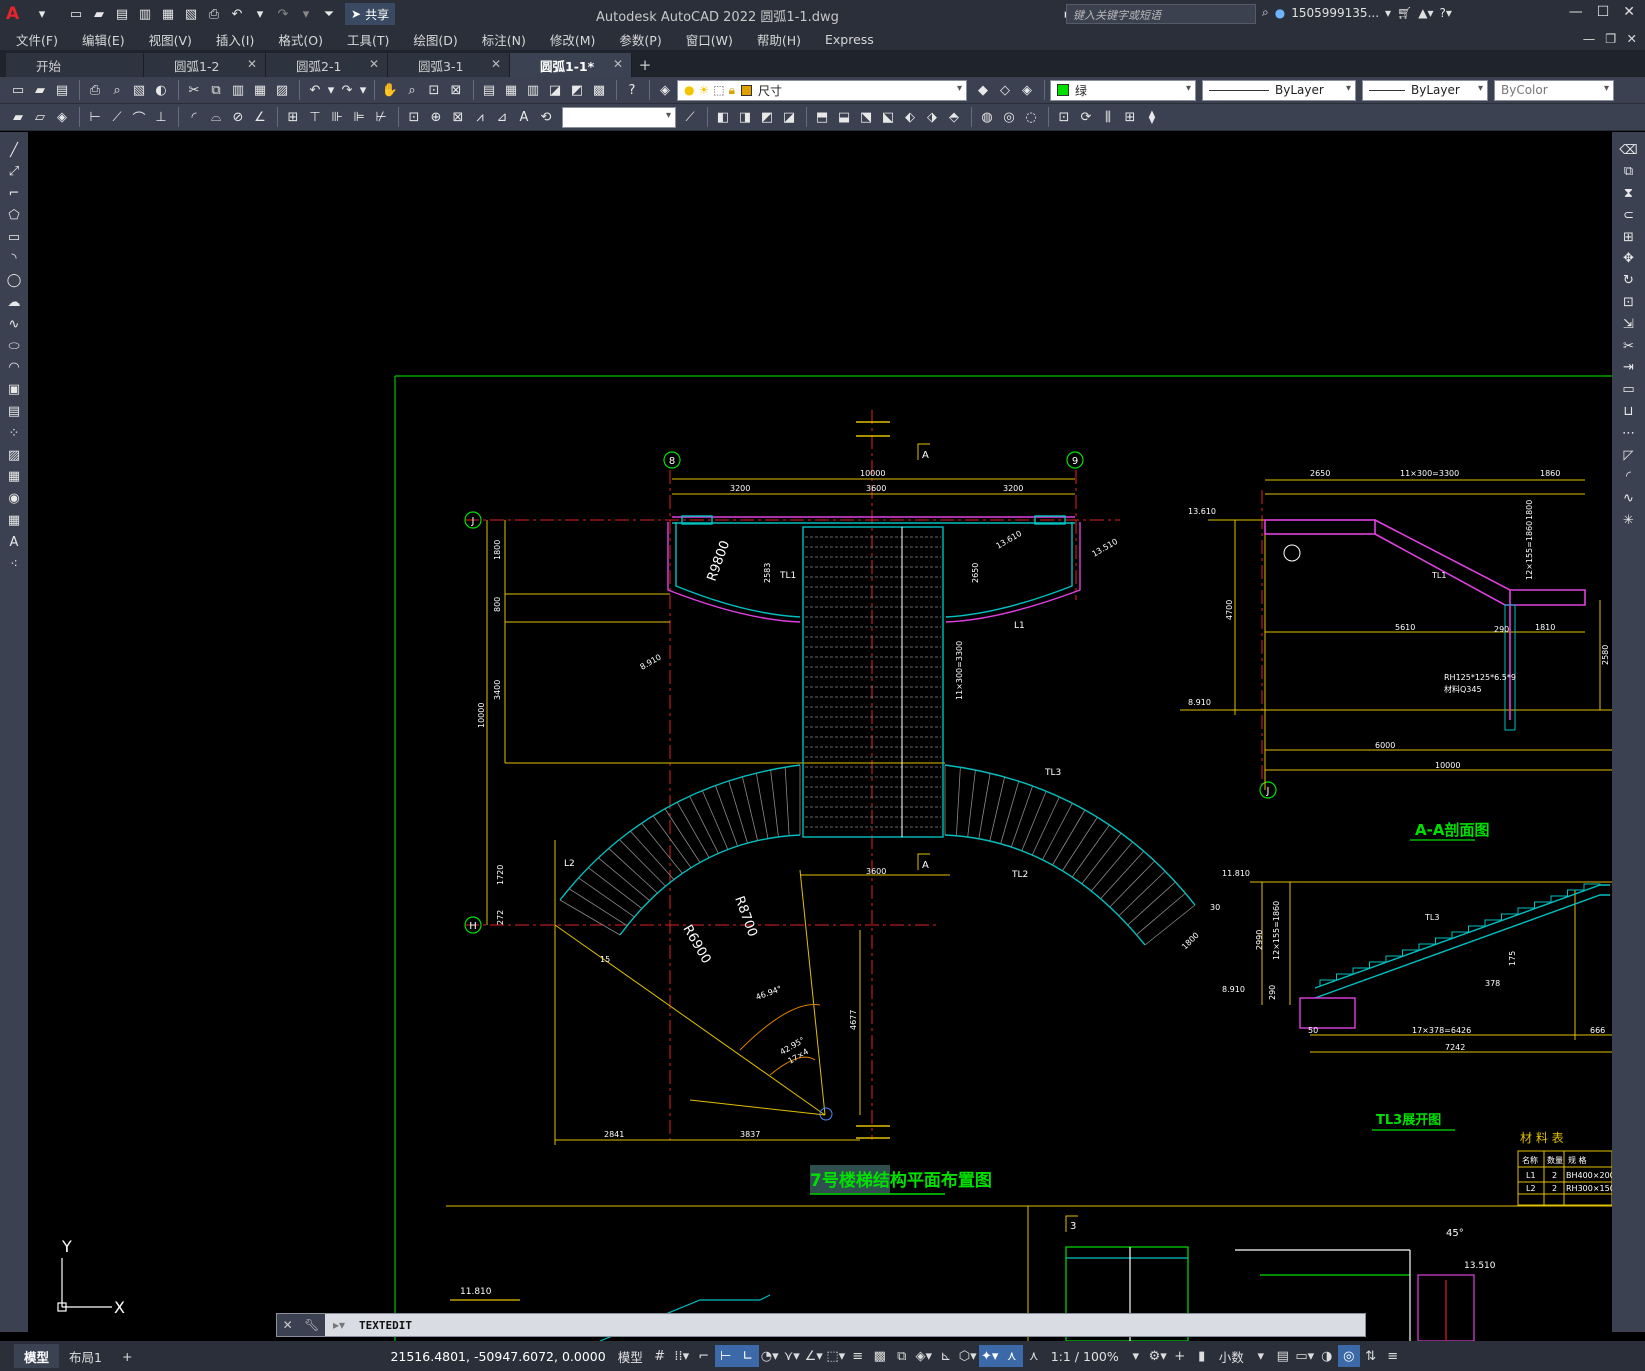 The image size is (1645, 1371). I want to click on erase-icon: ⌫, so click(1629, 150).